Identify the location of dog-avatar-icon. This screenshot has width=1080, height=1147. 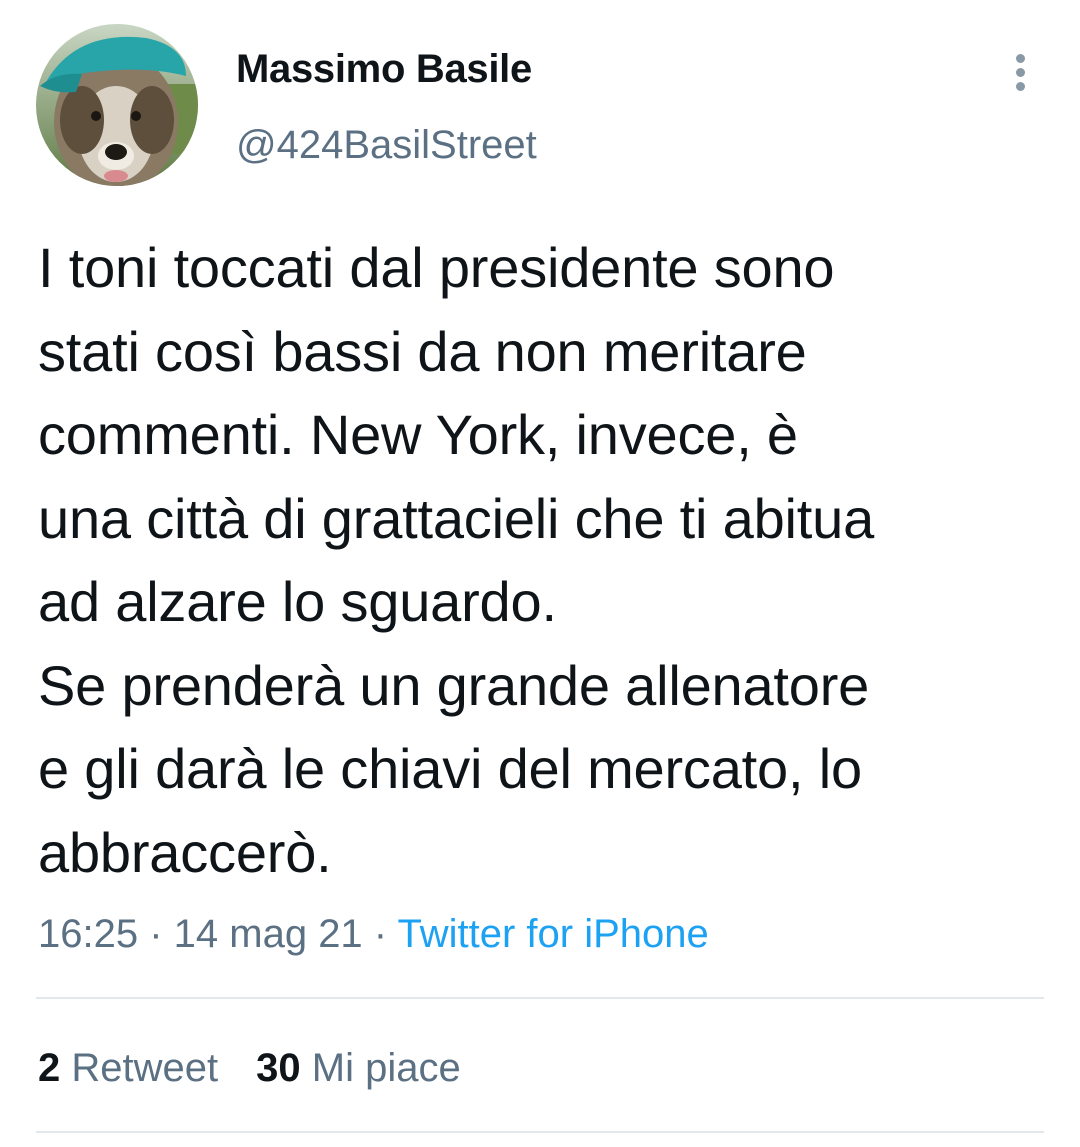
(117, 105).